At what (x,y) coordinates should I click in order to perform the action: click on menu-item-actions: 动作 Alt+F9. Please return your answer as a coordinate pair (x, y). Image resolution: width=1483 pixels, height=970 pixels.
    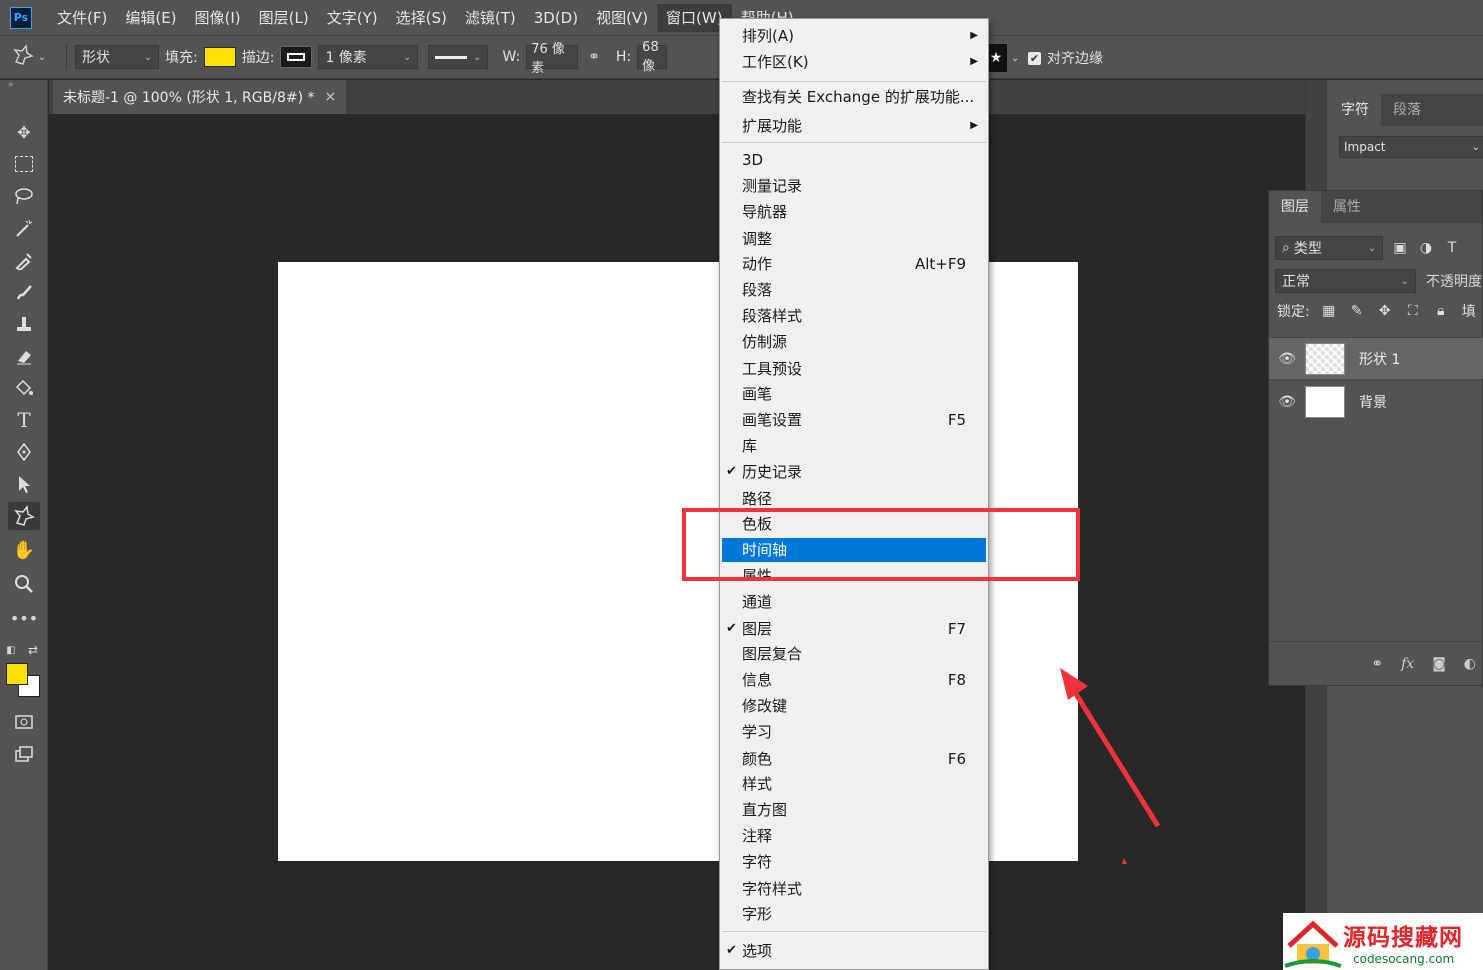
    Looking at the image, I should click on (854, 264).